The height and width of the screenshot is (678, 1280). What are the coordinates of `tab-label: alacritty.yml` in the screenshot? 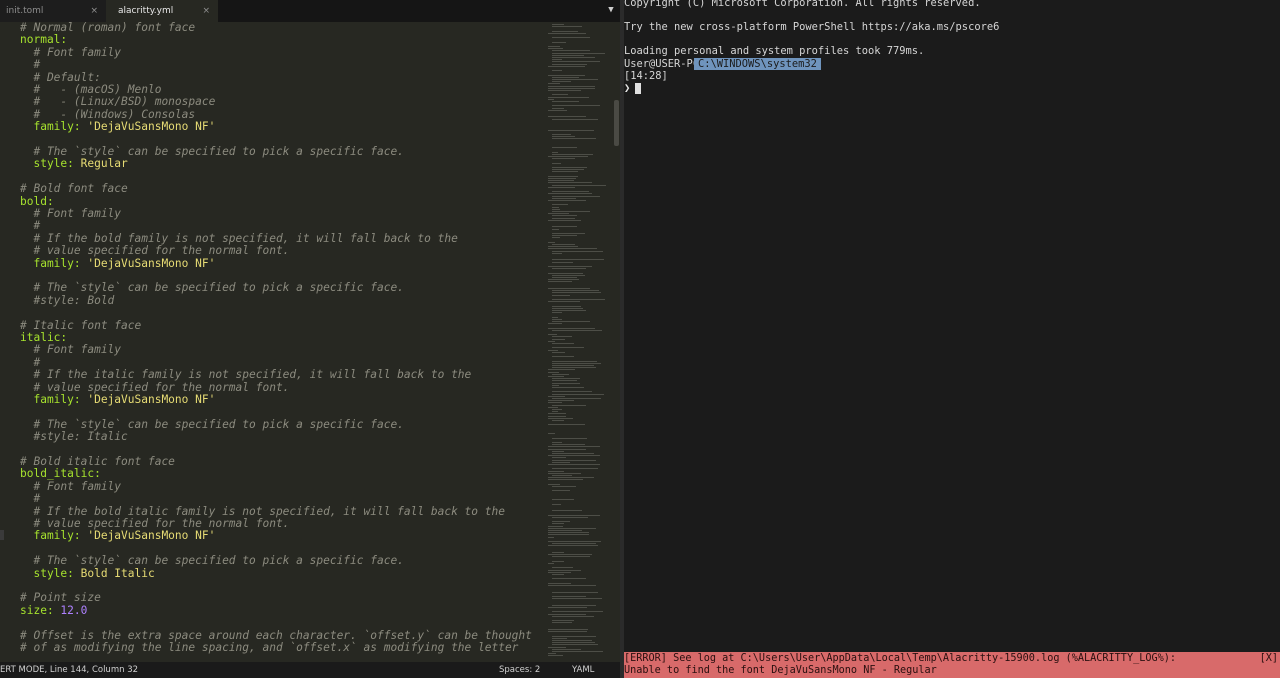 It's located at (146, 11).